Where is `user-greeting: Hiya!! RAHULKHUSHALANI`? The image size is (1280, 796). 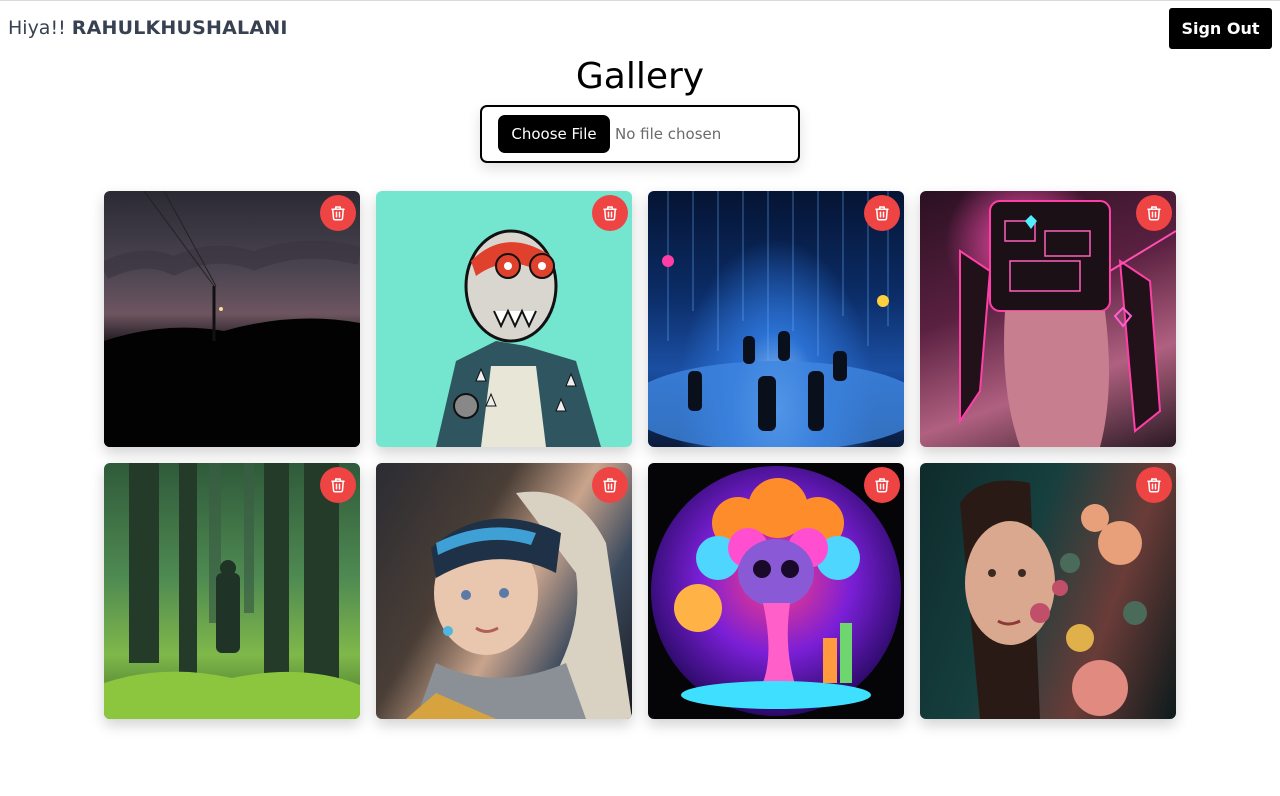 user-greeting: Hiya!! RAHULKHUSHALANI is located at coordinates (148, 28).